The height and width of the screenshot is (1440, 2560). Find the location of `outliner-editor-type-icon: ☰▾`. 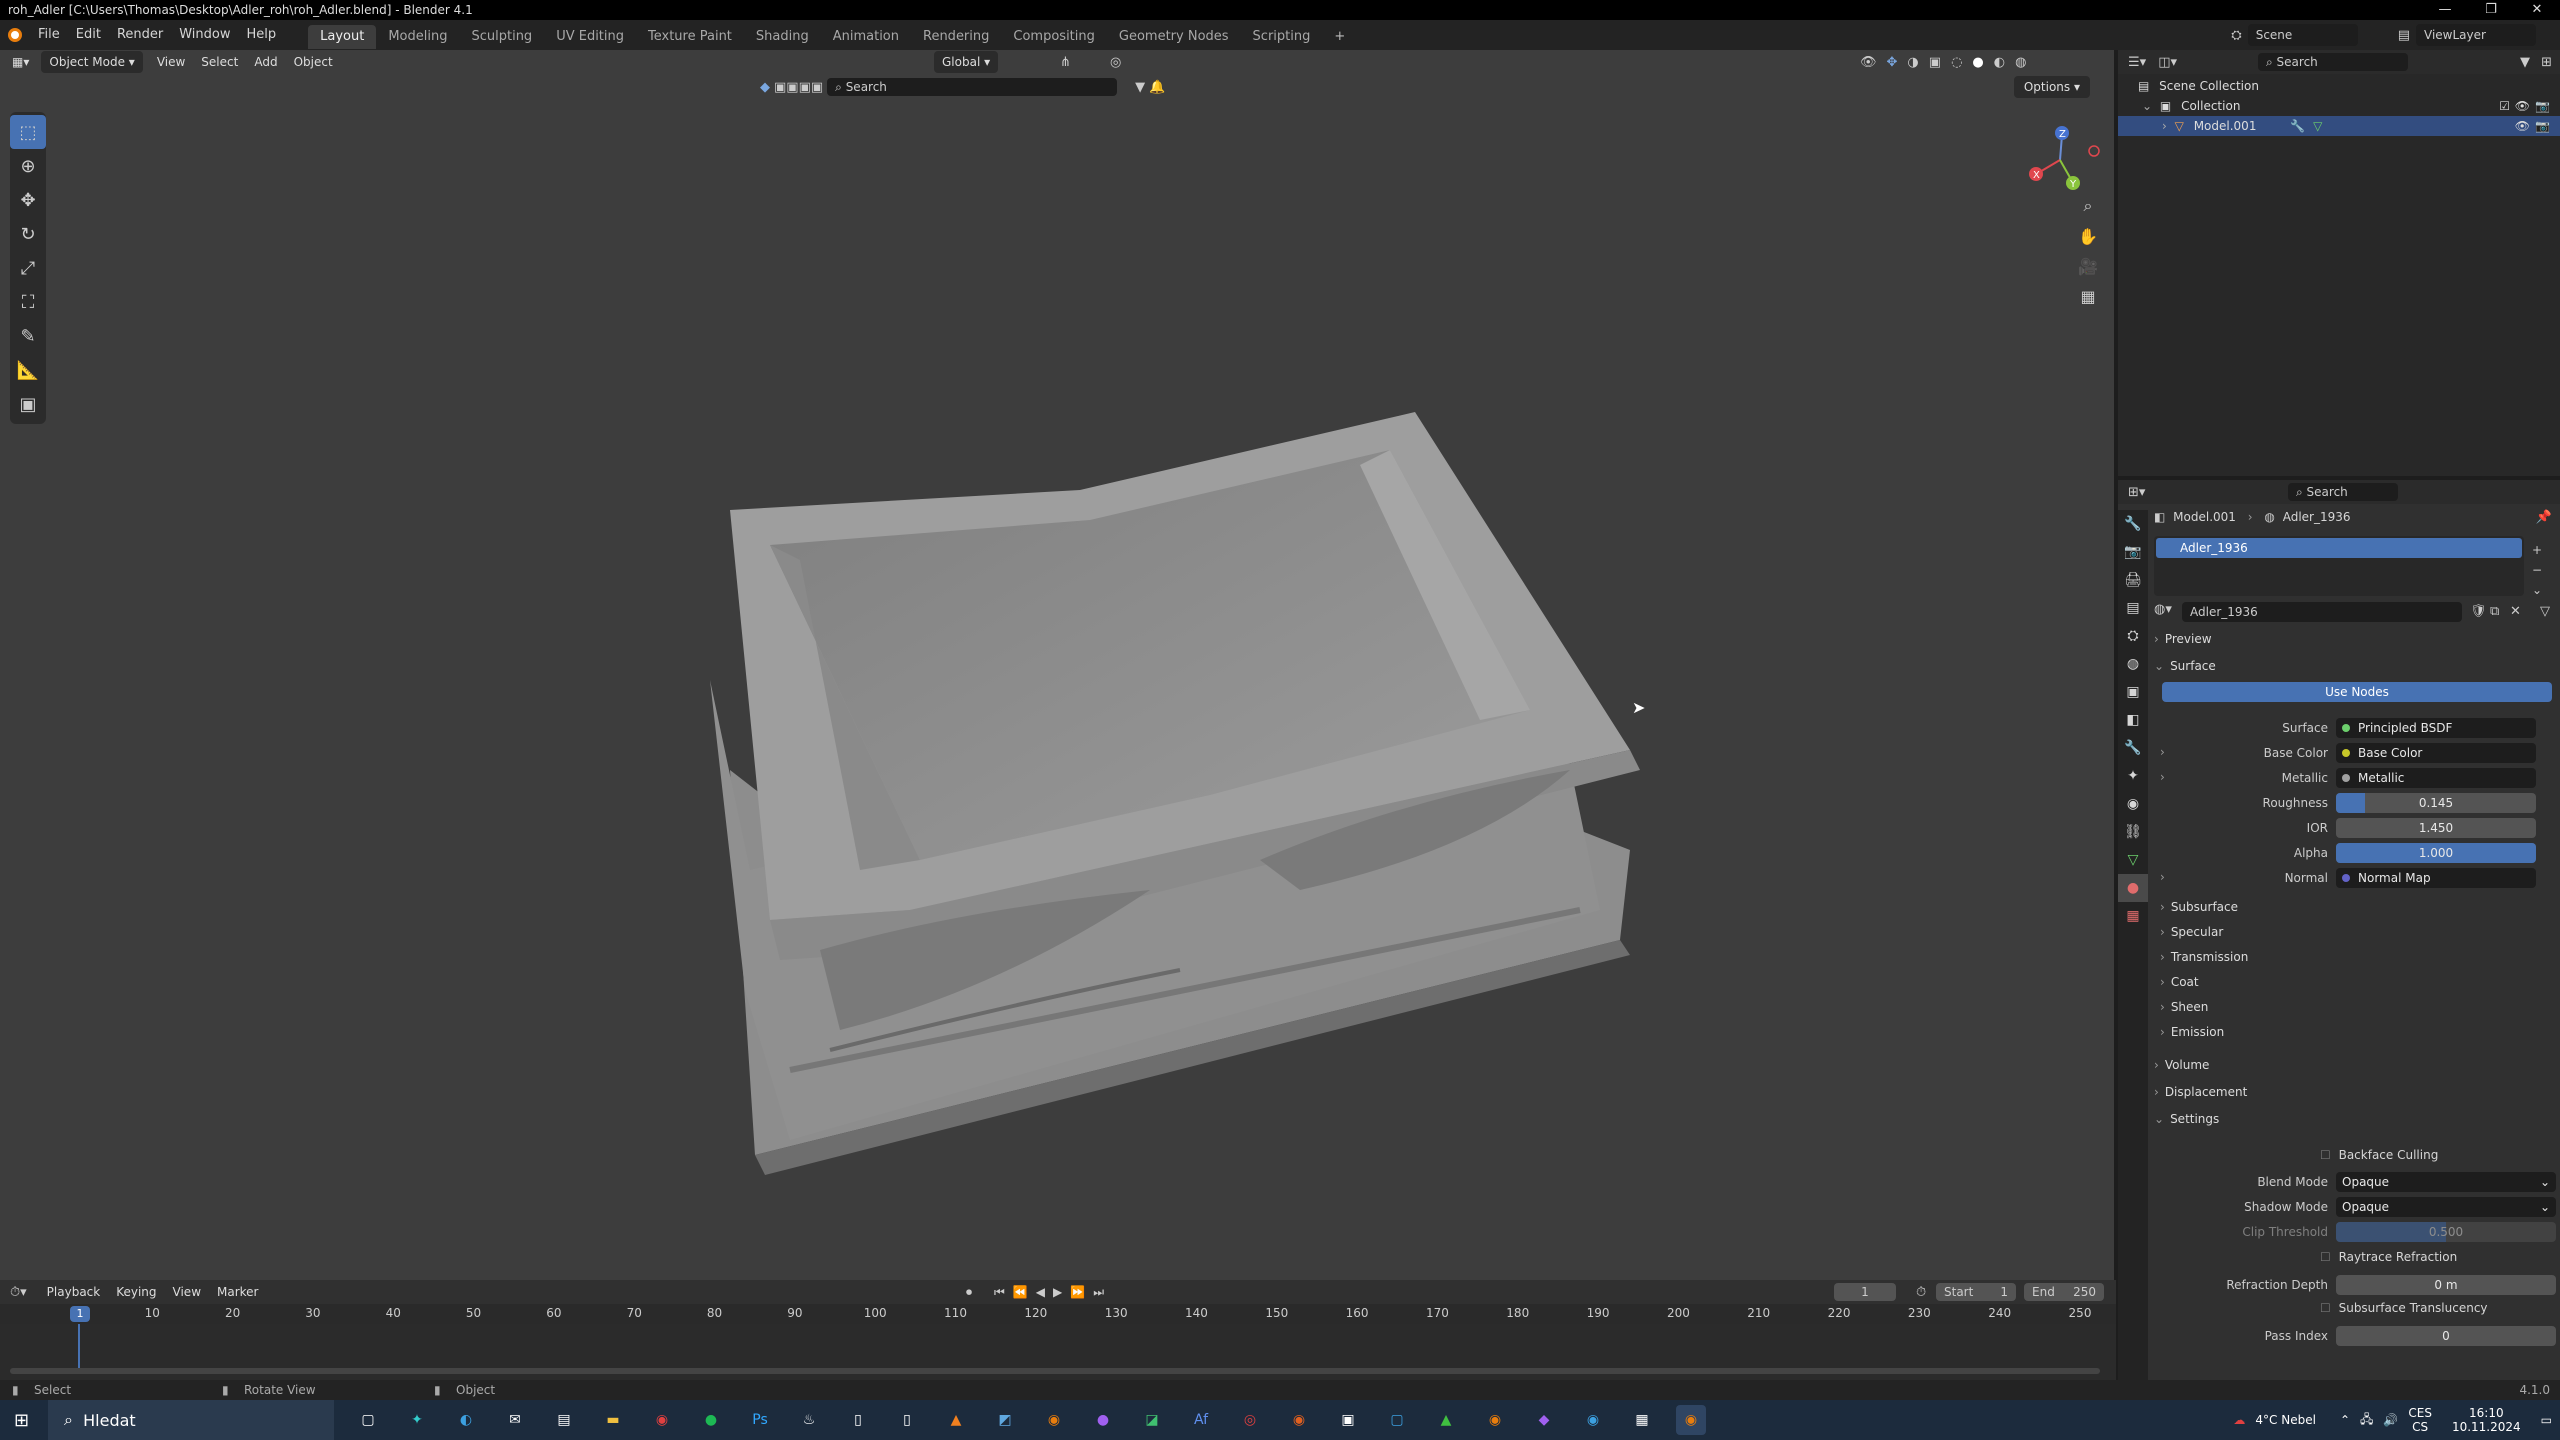

outliner-editor-type-icon: ☰▾ is located at coordinates (2137, 62).